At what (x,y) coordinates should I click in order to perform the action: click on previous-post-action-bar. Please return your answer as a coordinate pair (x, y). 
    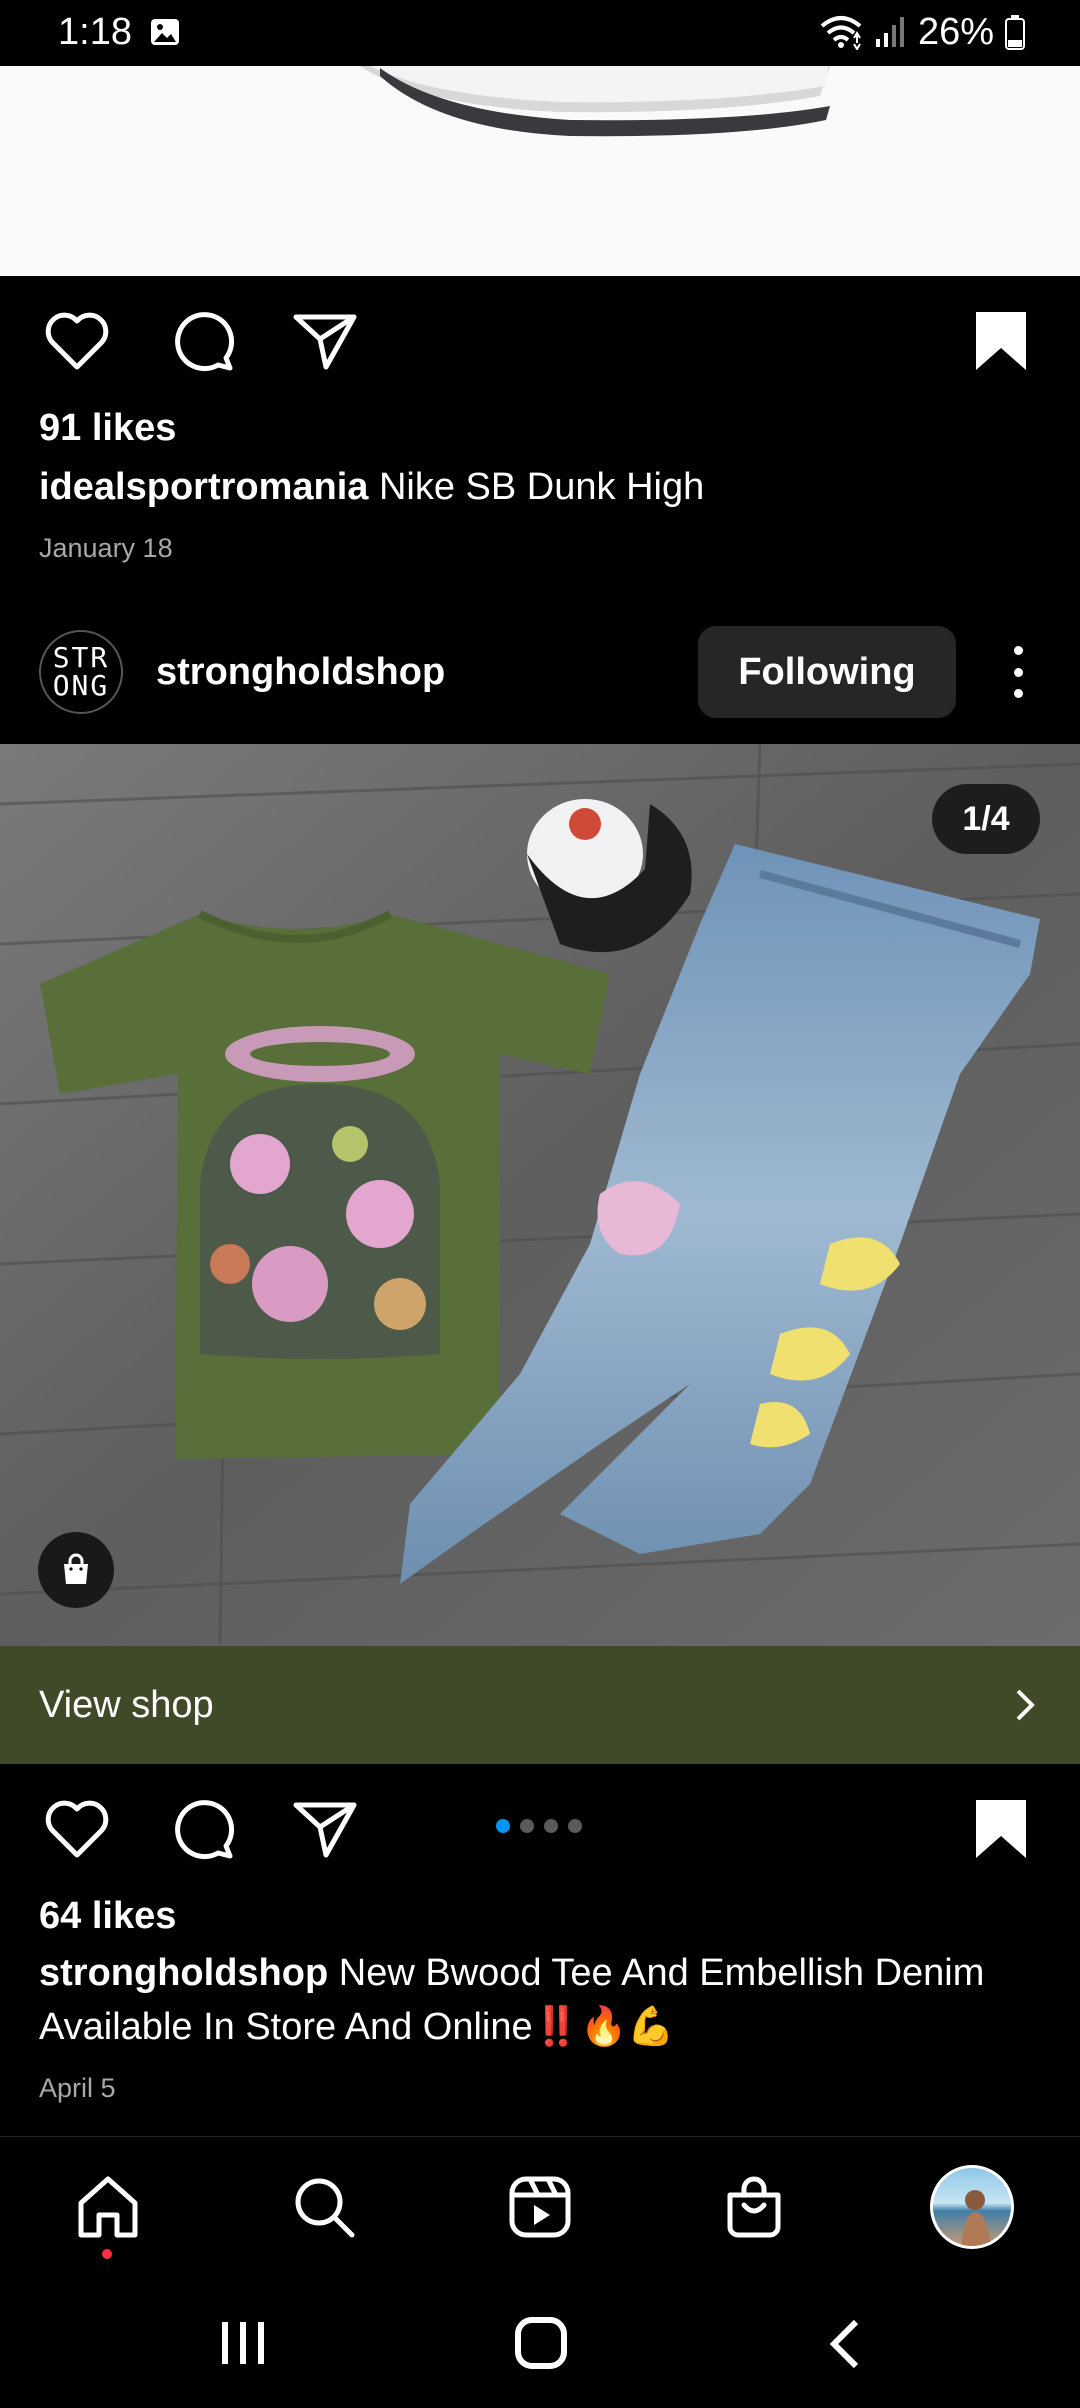
    Looking at the image, I should click on (540, 336).